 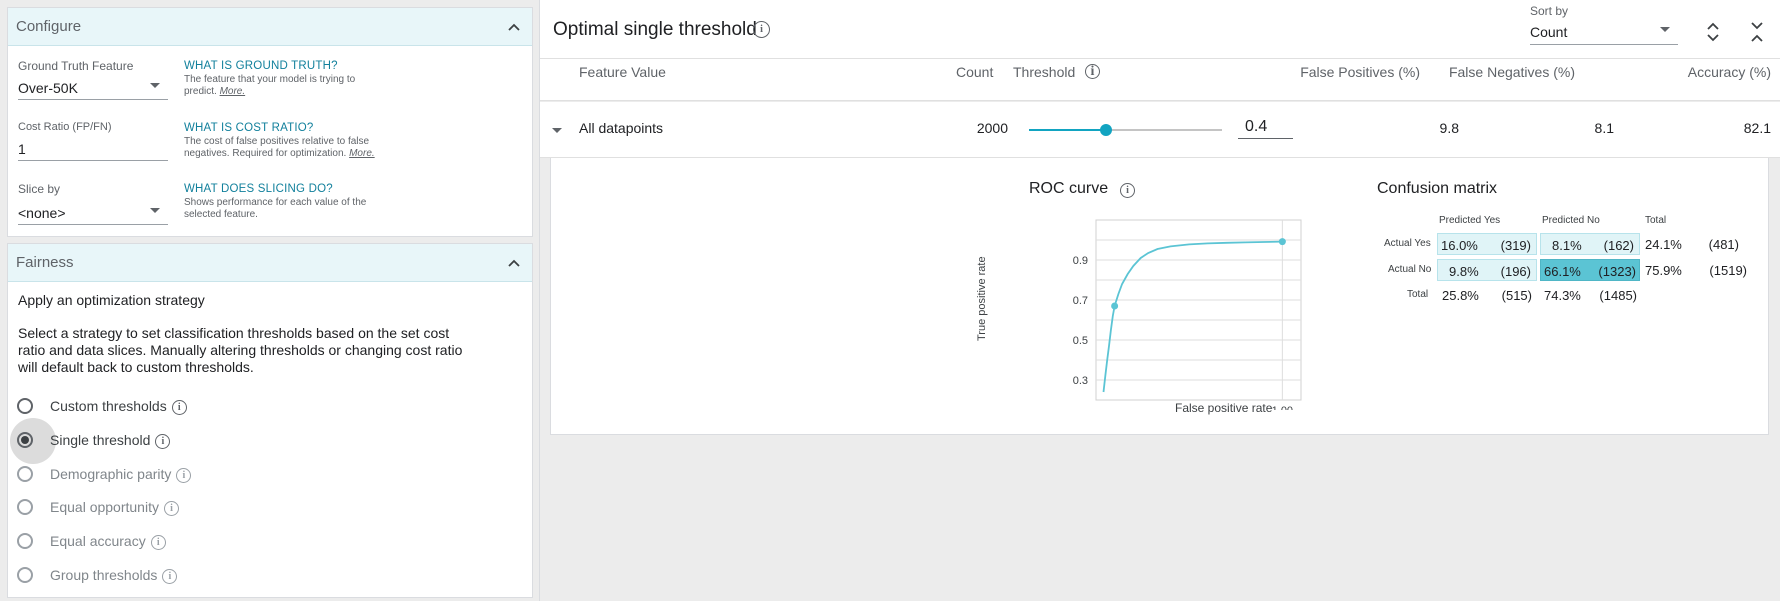 What do you see at coordinates (1418, 294) in the screenshot?
I see `cm-row-total: Total` at bounding box center [1418, 294].